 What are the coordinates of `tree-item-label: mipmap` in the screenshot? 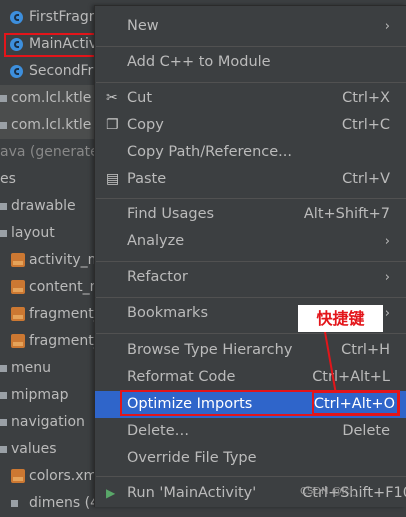 It's located at (40, 395).